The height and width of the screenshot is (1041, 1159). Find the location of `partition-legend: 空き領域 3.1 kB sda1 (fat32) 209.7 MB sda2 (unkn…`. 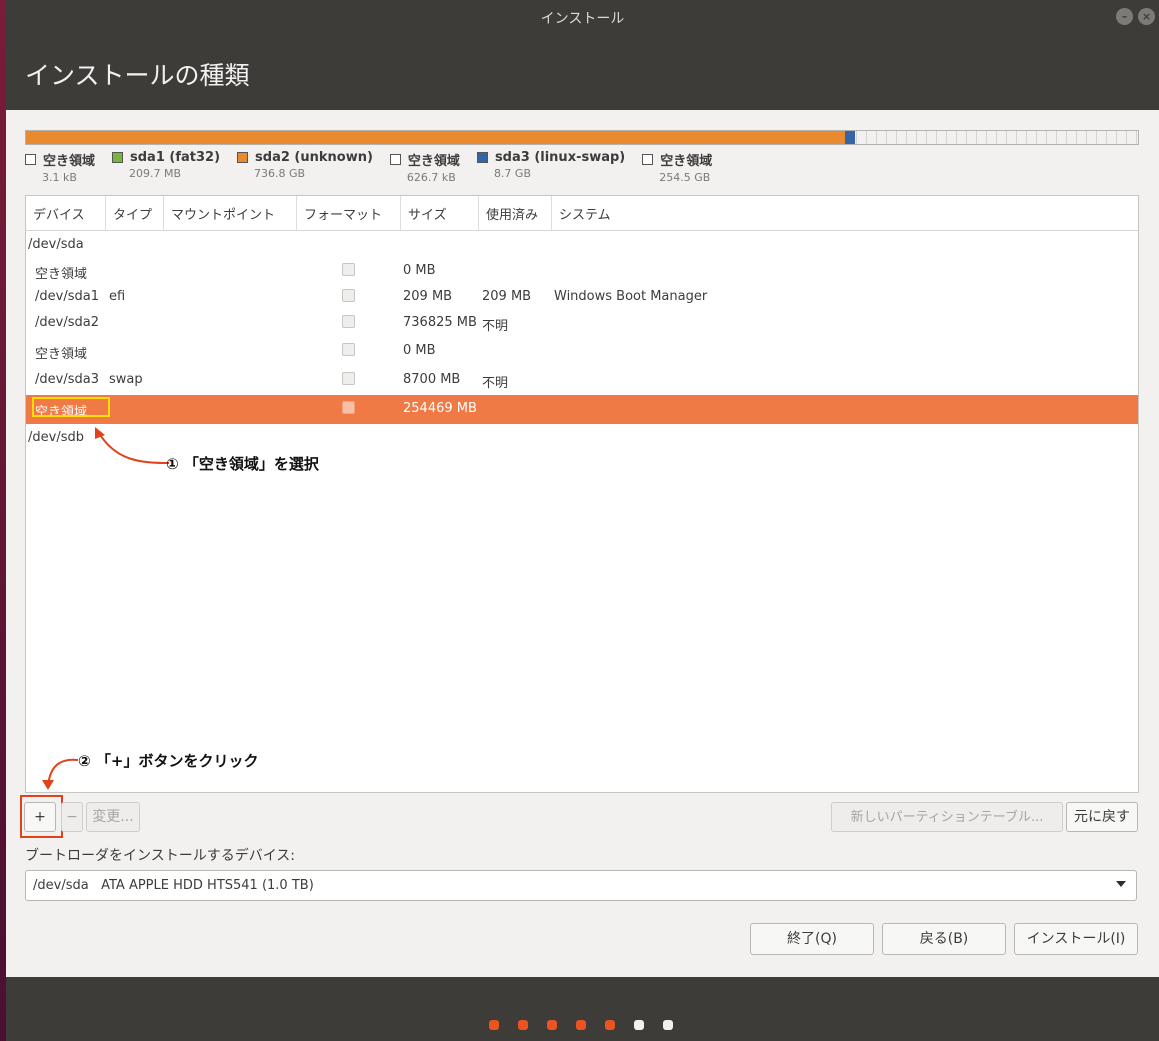

partition-legend: 空き領域 3.1 kB sda1 (fat32) 209.7 MB sda2 (unkn… is located at coordinates (377, 167).